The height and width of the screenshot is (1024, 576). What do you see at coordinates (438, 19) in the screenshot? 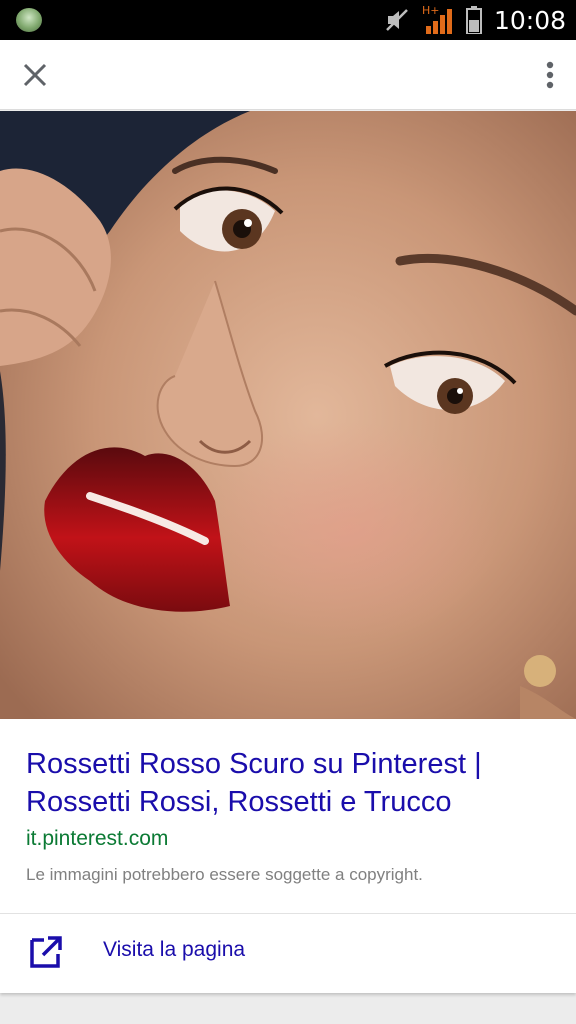
I see `signal-icon: H+` at bounding box center [438, 19].